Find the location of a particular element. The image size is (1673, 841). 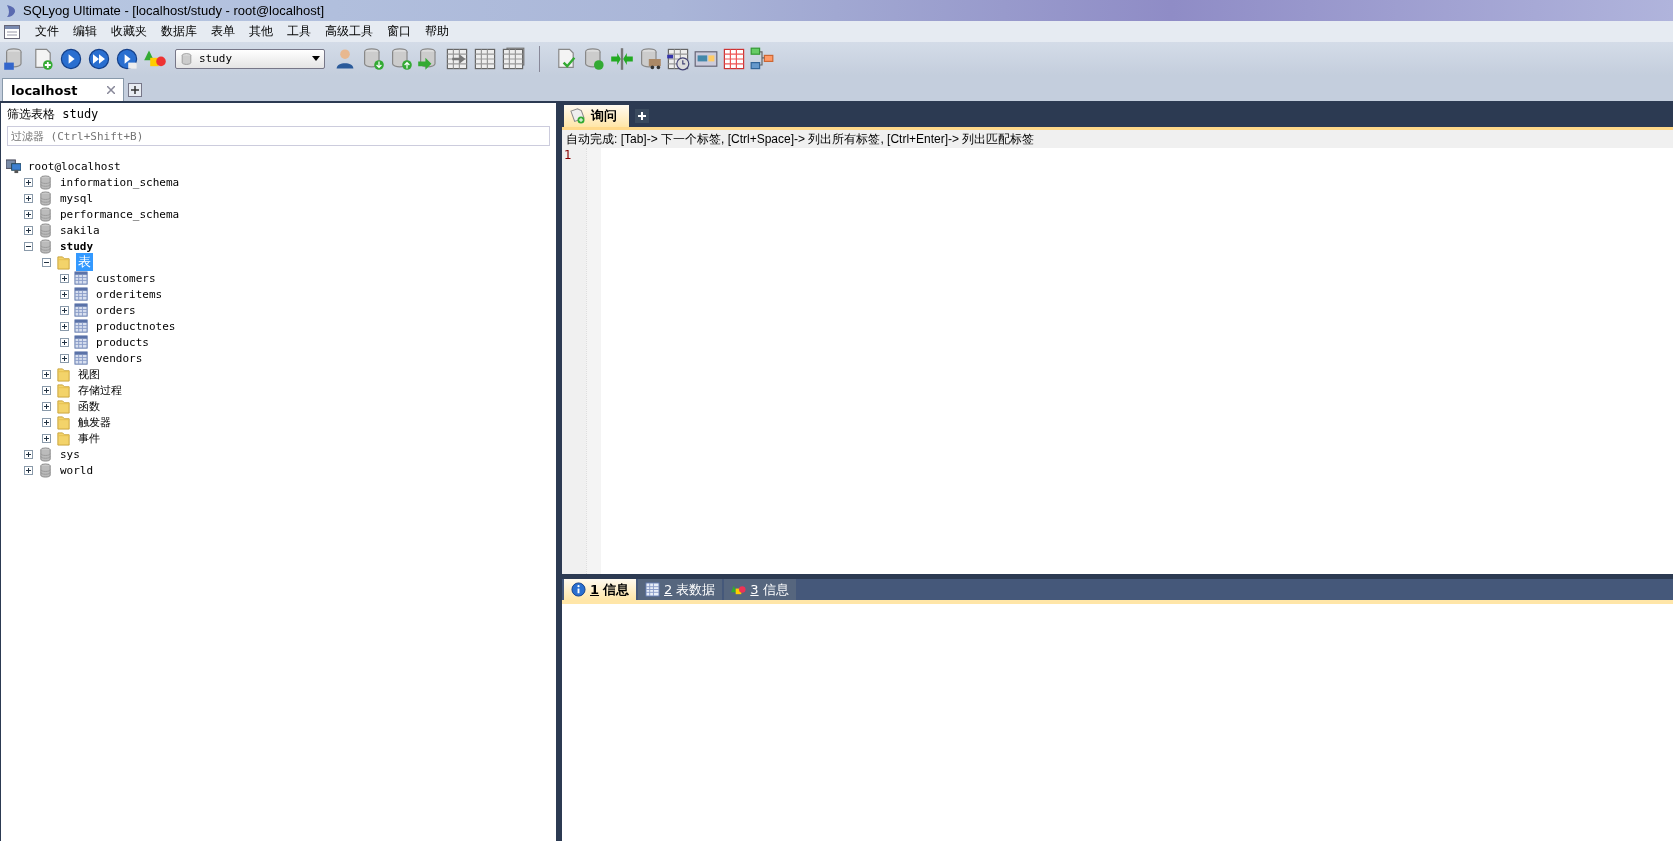

app-logo-icon is located at coordinates (11, 10).